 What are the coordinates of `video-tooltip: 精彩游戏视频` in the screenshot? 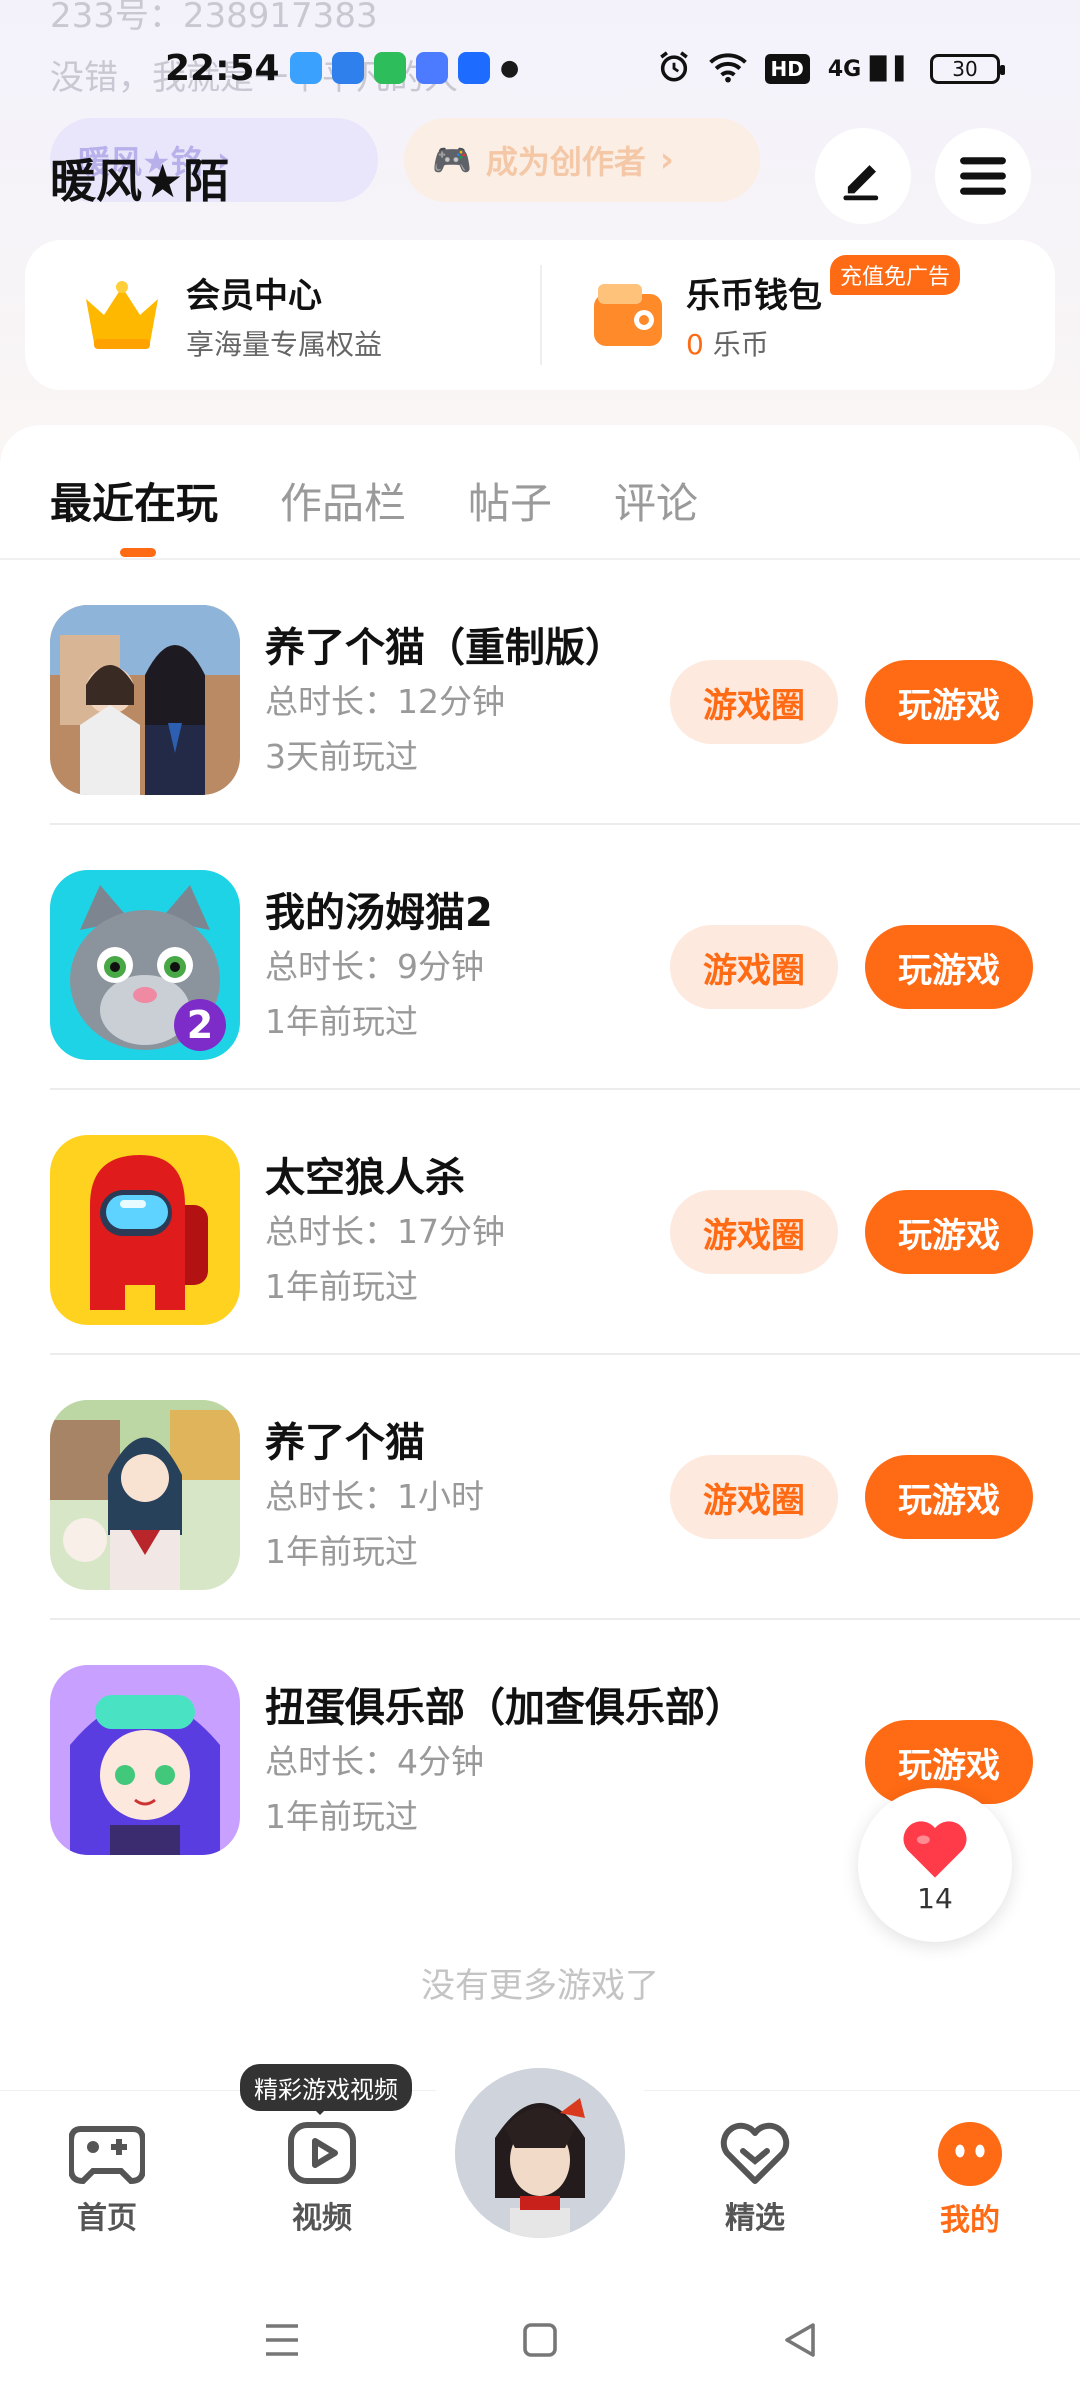 It's located at (326, 2089).